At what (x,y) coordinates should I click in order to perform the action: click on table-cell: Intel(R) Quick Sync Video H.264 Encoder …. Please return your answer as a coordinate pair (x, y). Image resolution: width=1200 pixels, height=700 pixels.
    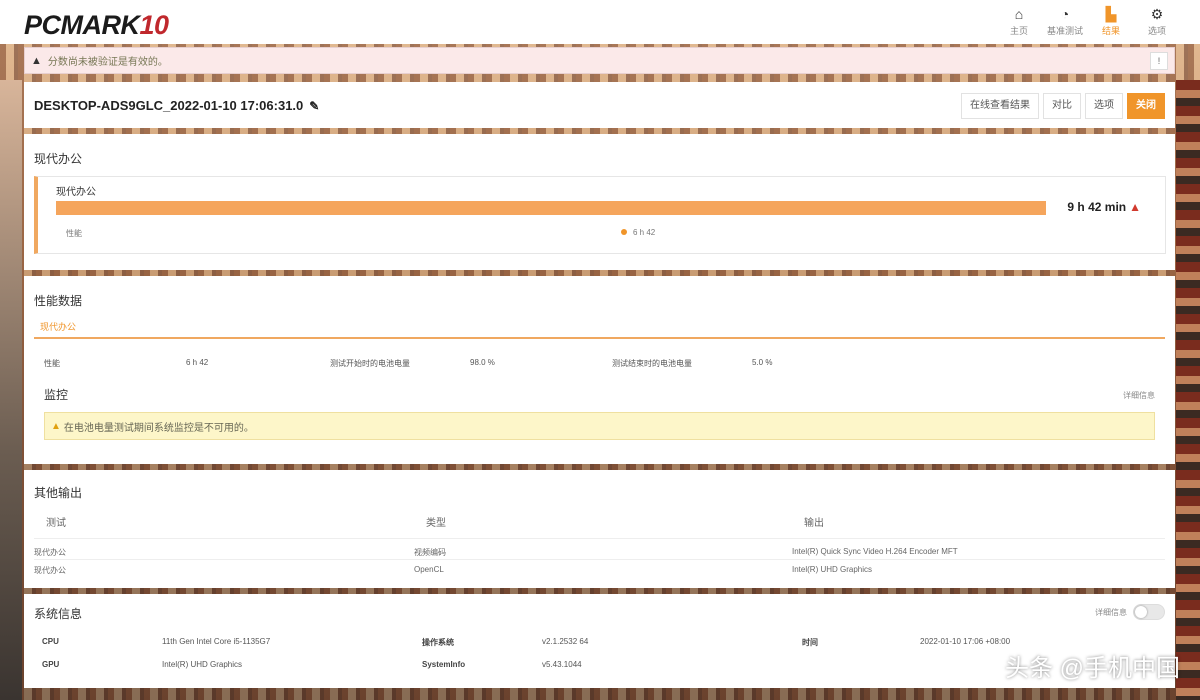
    Looking at the image, I should click on (875, 551).